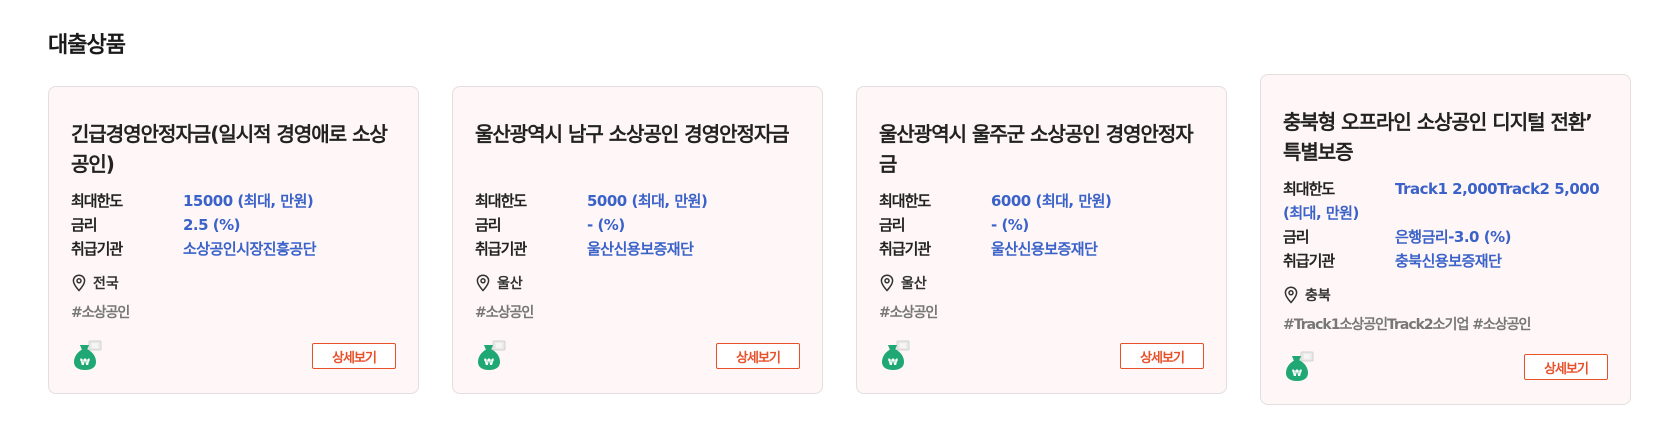  I want to click on agency-row: 취급기관 충북신용보증재단, so click(1445, 261).